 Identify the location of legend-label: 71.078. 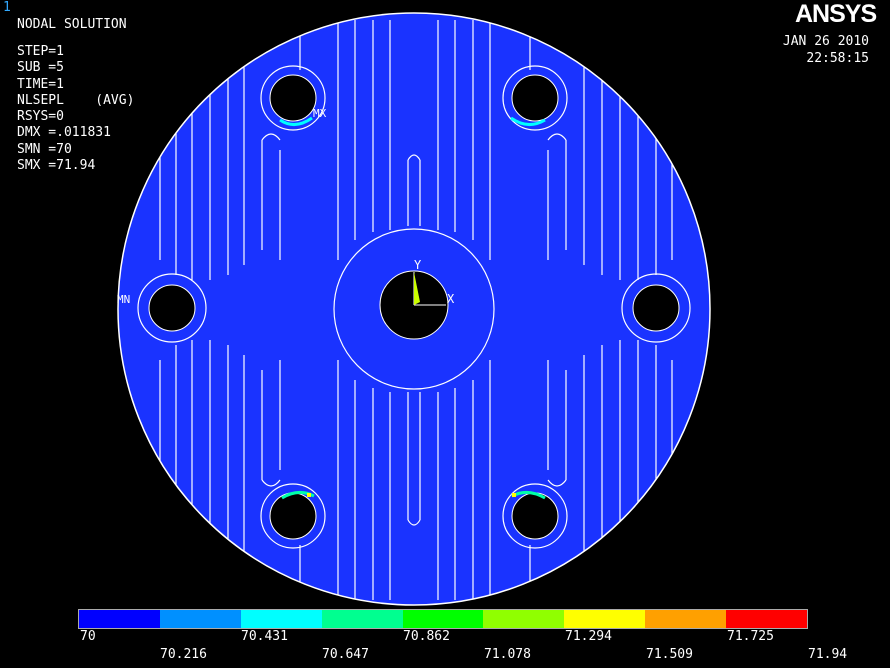
(507, 654).